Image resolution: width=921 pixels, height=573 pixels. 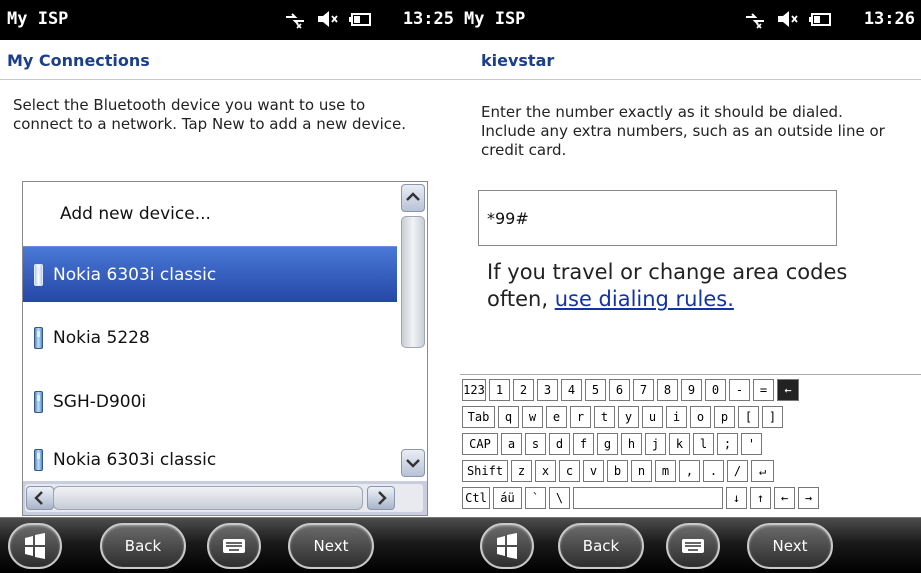 What do you see at coordinates (210, 460) in the screenshot?
I see `list-item-device: Nokia 6303i classic` at bounding box center [210, 460].